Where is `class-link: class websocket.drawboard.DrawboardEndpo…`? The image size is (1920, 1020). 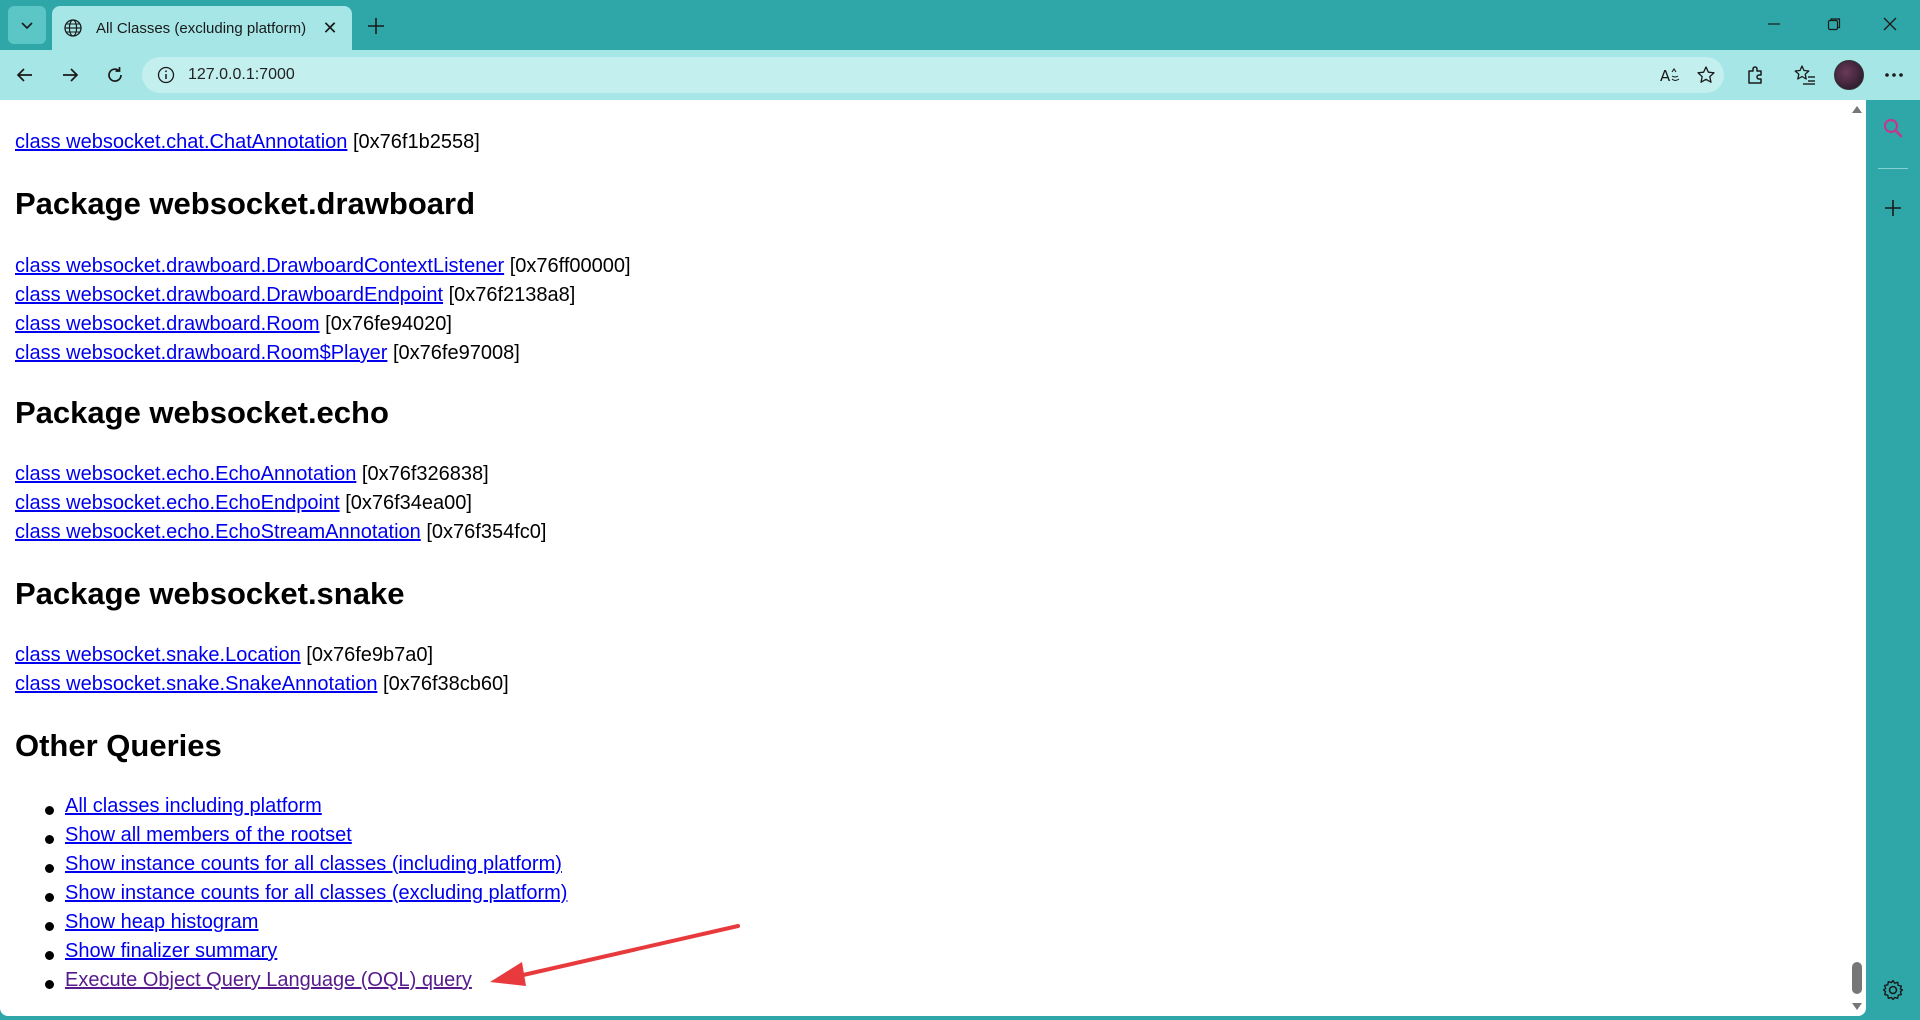 class-link: class websocket.drawboard.DrawboardEndpo… is located at coordinates (229, 295).